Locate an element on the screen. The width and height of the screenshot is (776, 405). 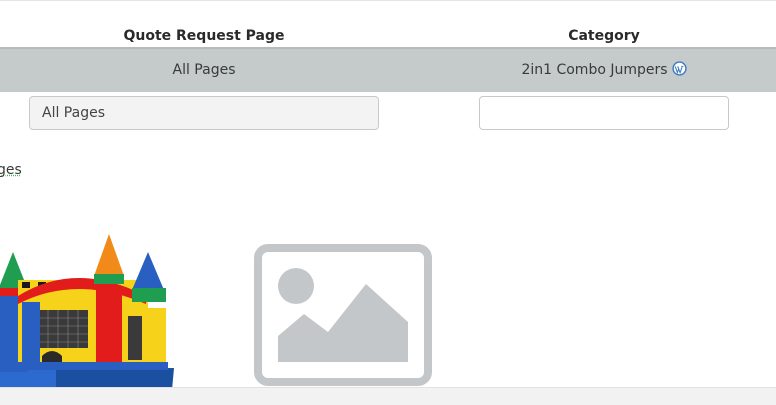
pages-link: ges is located at coordinates (11, 170).